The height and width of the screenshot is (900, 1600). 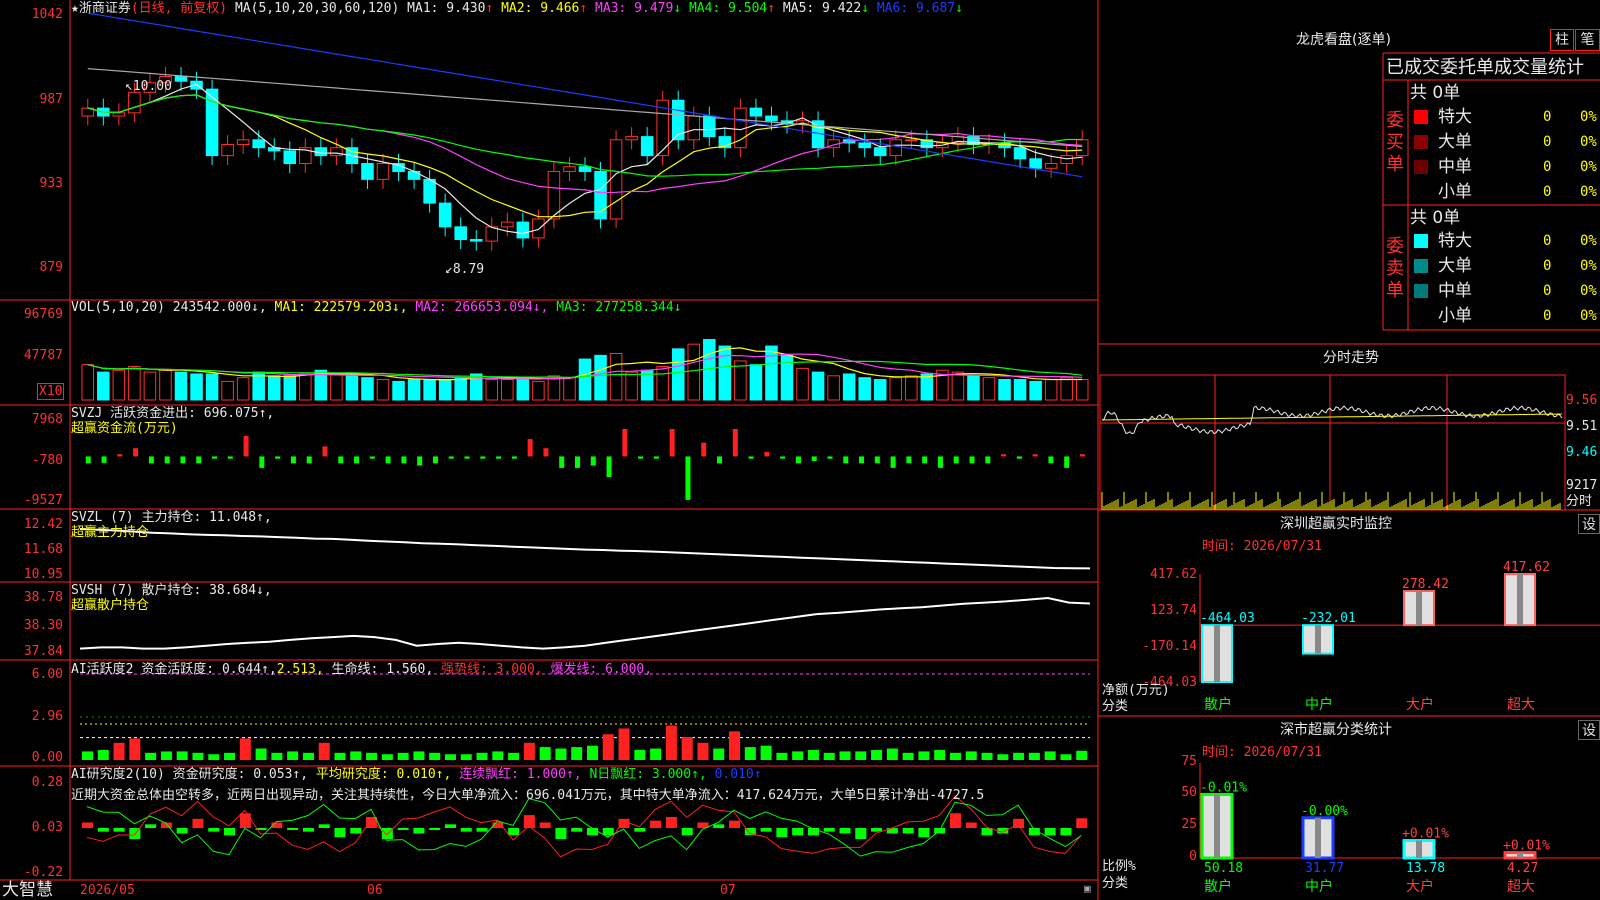 I want to click on buy-side-label: 委买单, so click(x=1395, y=142).